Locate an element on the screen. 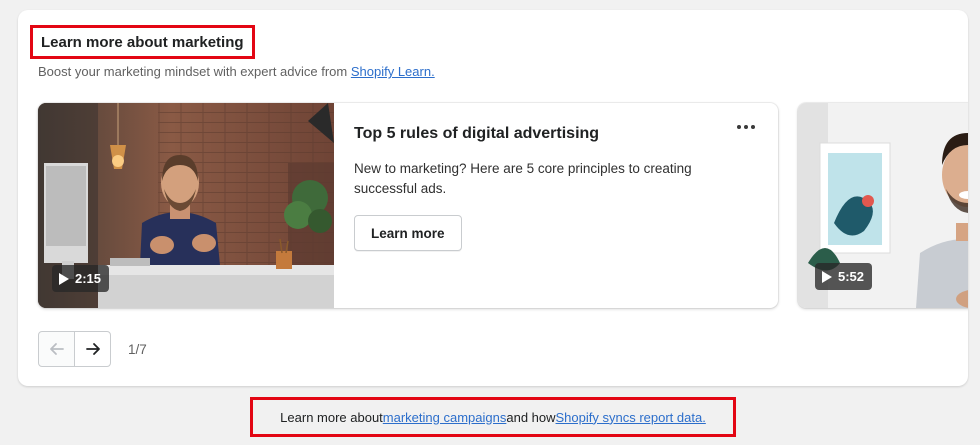 The image size is (980, 445). more-horizontal-icon is located at coordinates (746, 127).